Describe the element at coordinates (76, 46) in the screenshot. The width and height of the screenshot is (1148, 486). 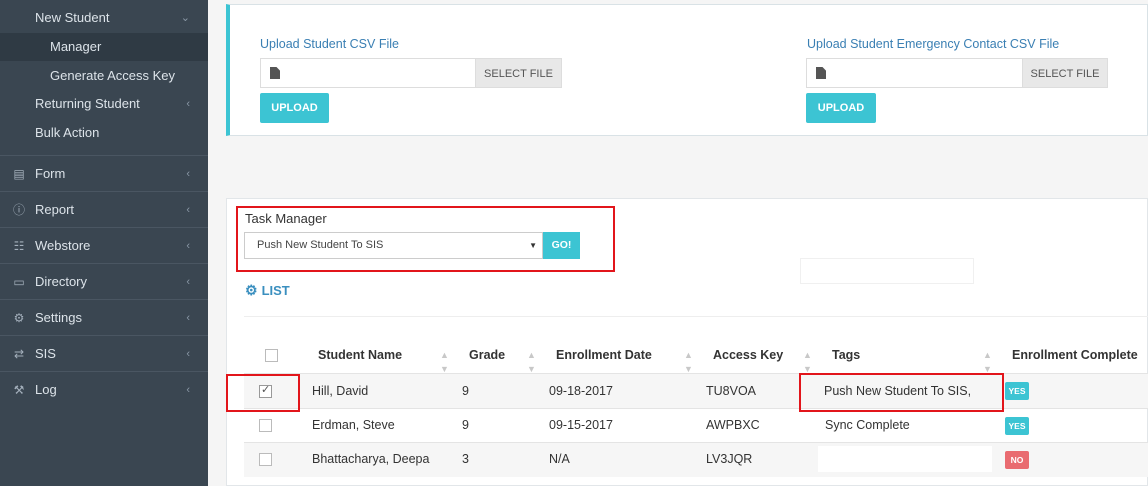
I see `sidebar-item-label: Manager` at that location.